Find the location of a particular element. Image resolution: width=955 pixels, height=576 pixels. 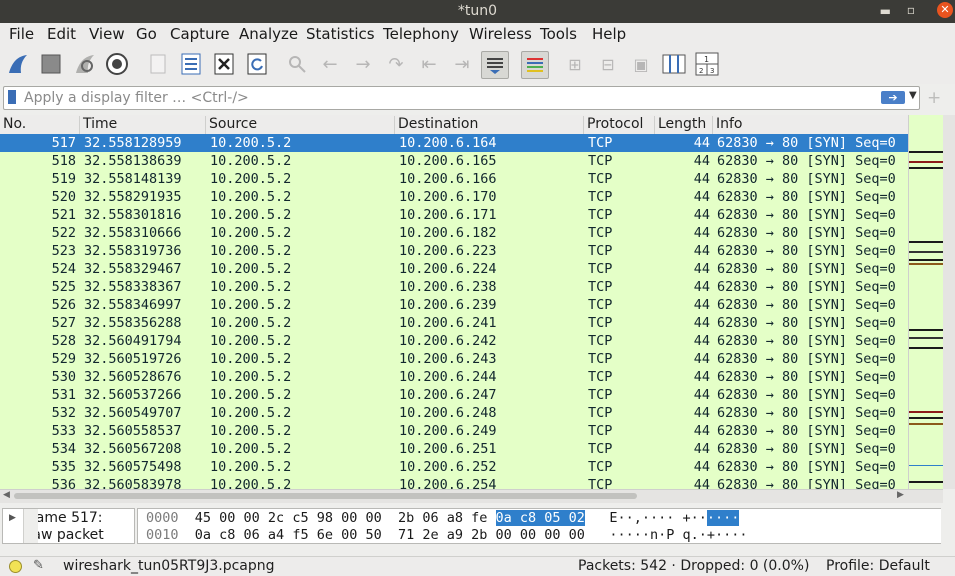

zoom-in-icon: ⊞ is located at coordinates (575, 64).